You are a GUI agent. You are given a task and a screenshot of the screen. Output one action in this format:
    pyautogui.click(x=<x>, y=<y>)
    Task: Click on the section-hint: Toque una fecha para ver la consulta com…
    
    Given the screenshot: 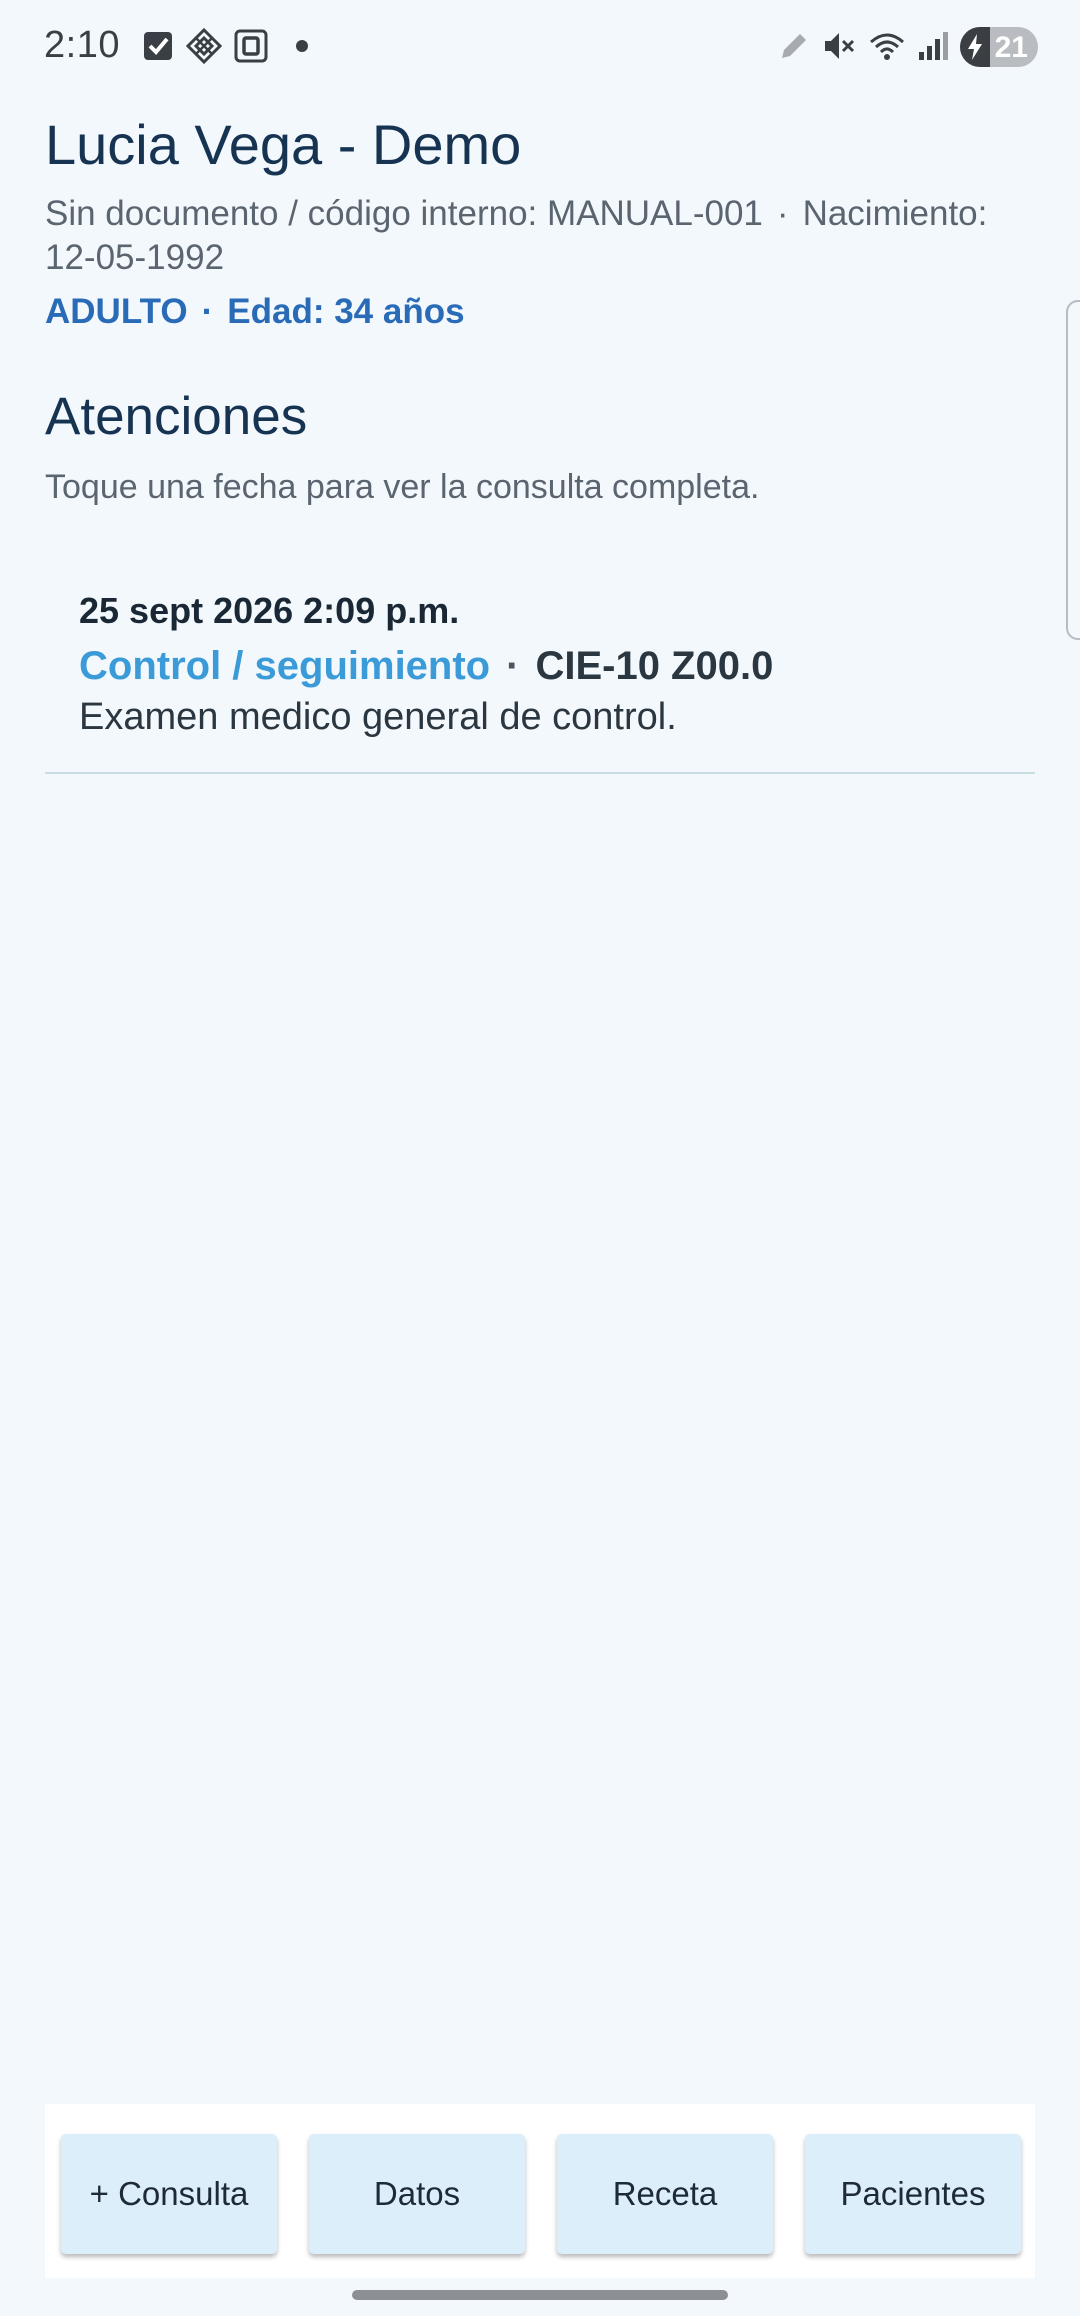 What is the action you would take?
    pyautogui.click(x=402, y=487)
    